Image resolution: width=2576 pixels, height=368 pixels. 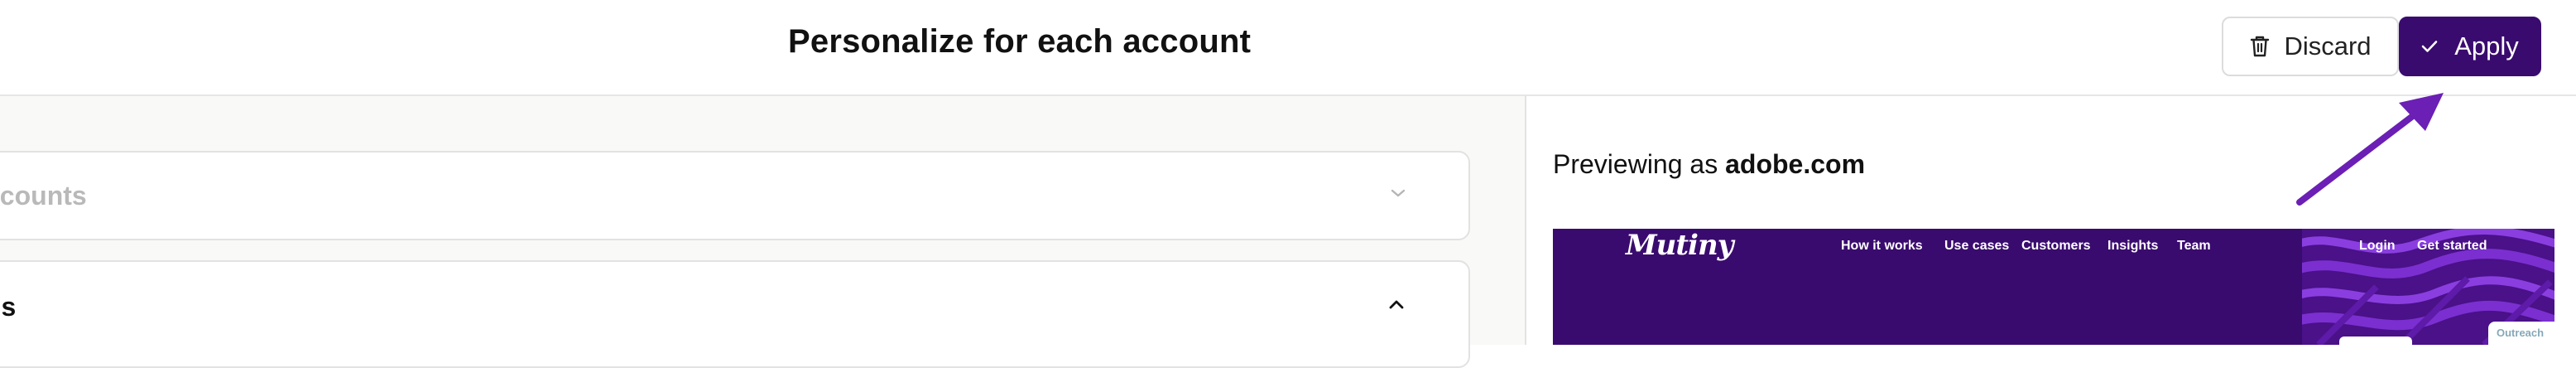 I want to click on apply-button: Apply, so click(x=2470, y=46).